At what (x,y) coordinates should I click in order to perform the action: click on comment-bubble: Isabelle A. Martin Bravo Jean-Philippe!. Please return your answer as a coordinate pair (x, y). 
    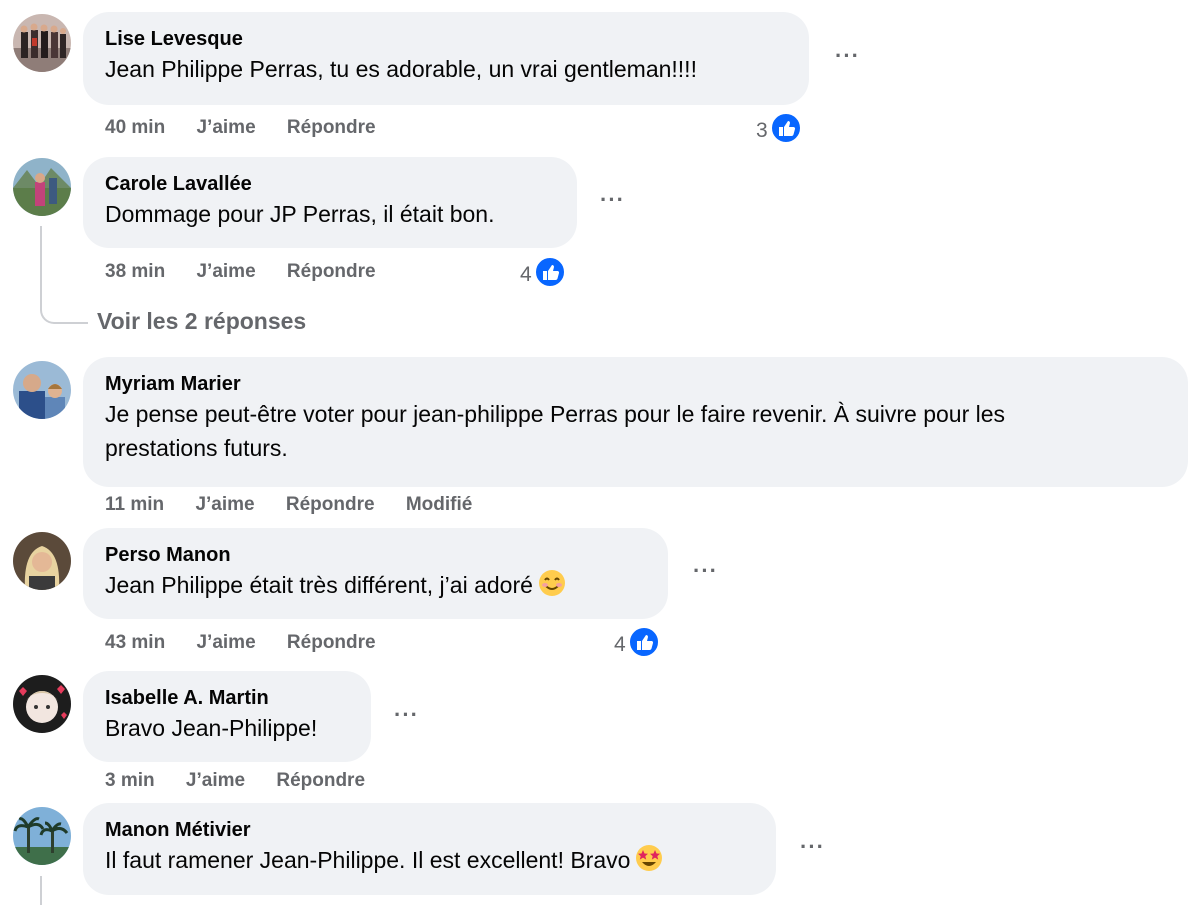
    Looking at the image, I should click on (227, 716).